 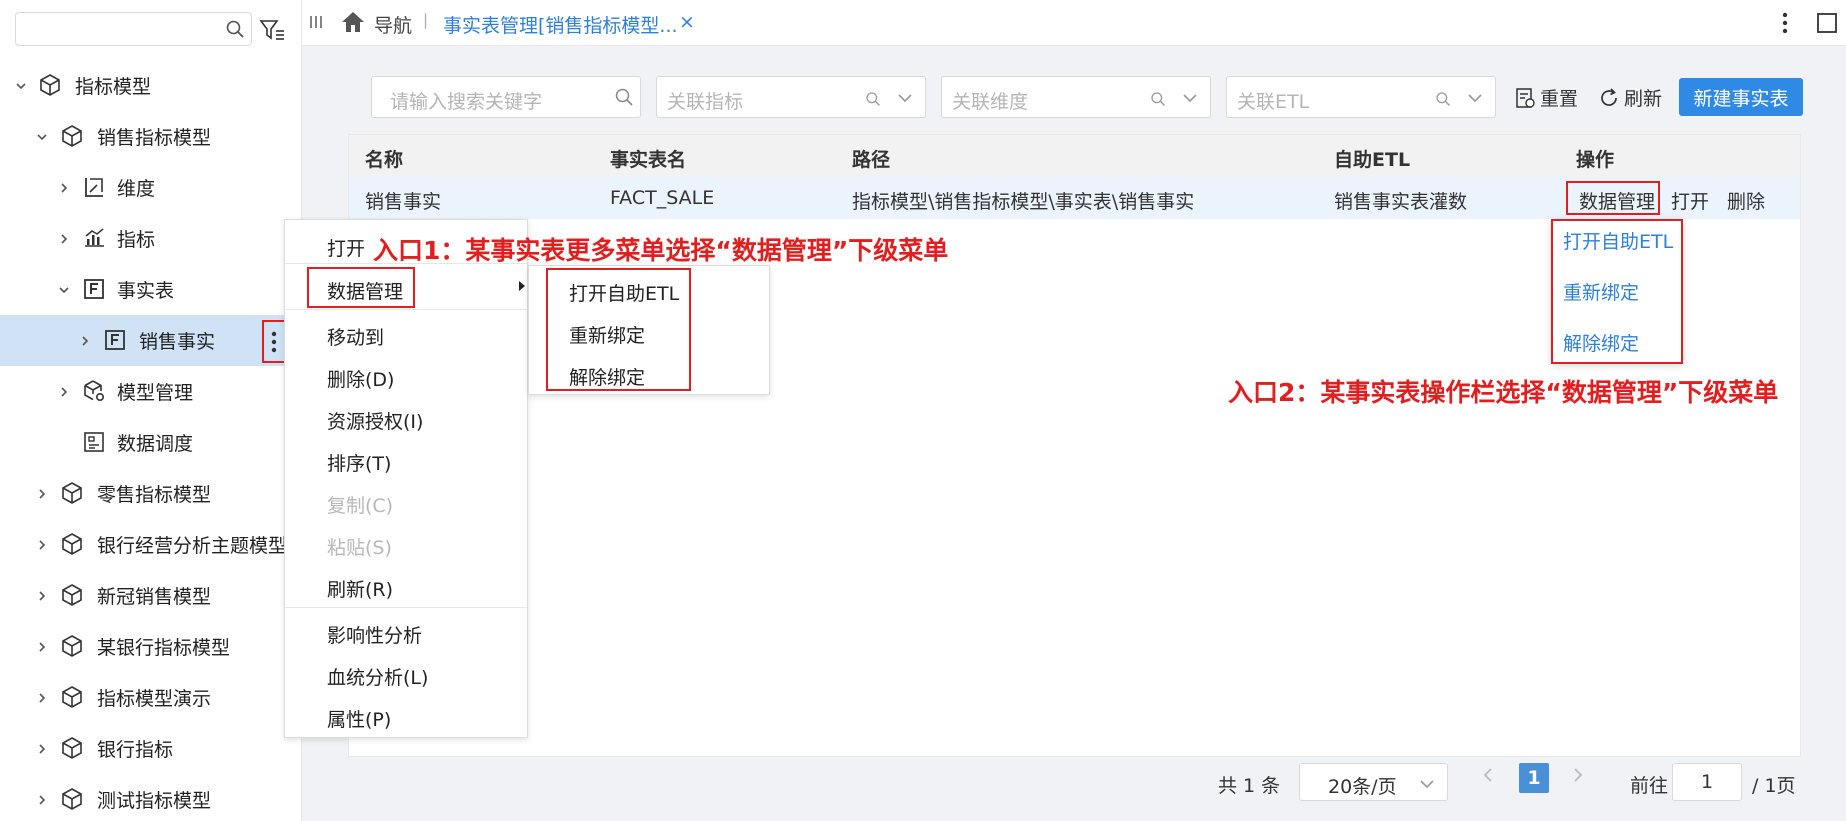 I want to click on delete-link: 删除, so click(x=1746, y=200).